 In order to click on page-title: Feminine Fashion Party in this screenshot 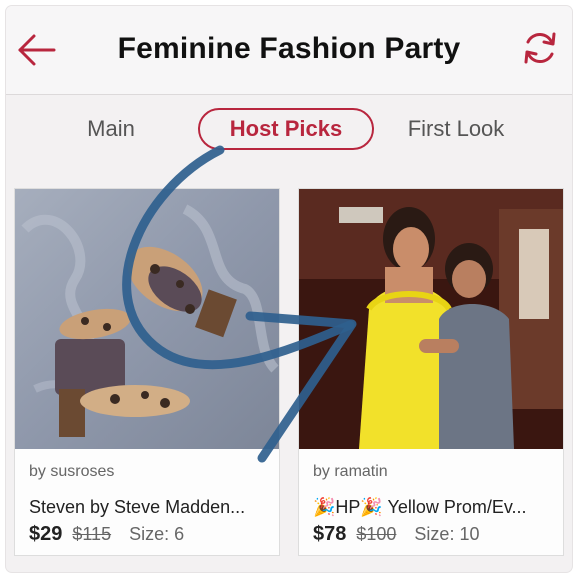, I will do `click(289, 48)`.